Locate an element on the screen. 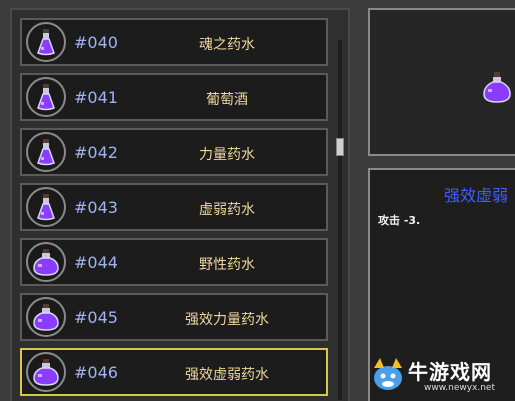  watermark: 牛游戏网 www.newyx.net is located at coordinates (442, 373).